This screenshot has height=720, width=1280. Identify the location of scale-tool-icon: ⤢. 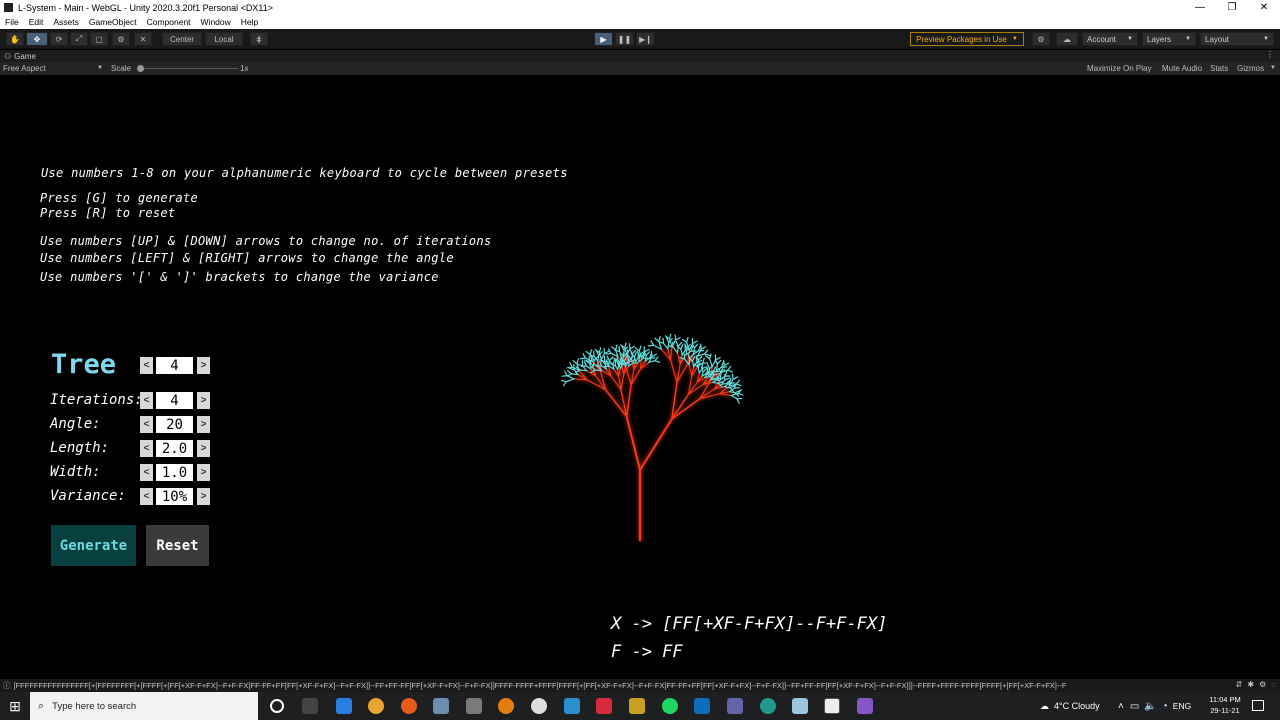
(79, 39).